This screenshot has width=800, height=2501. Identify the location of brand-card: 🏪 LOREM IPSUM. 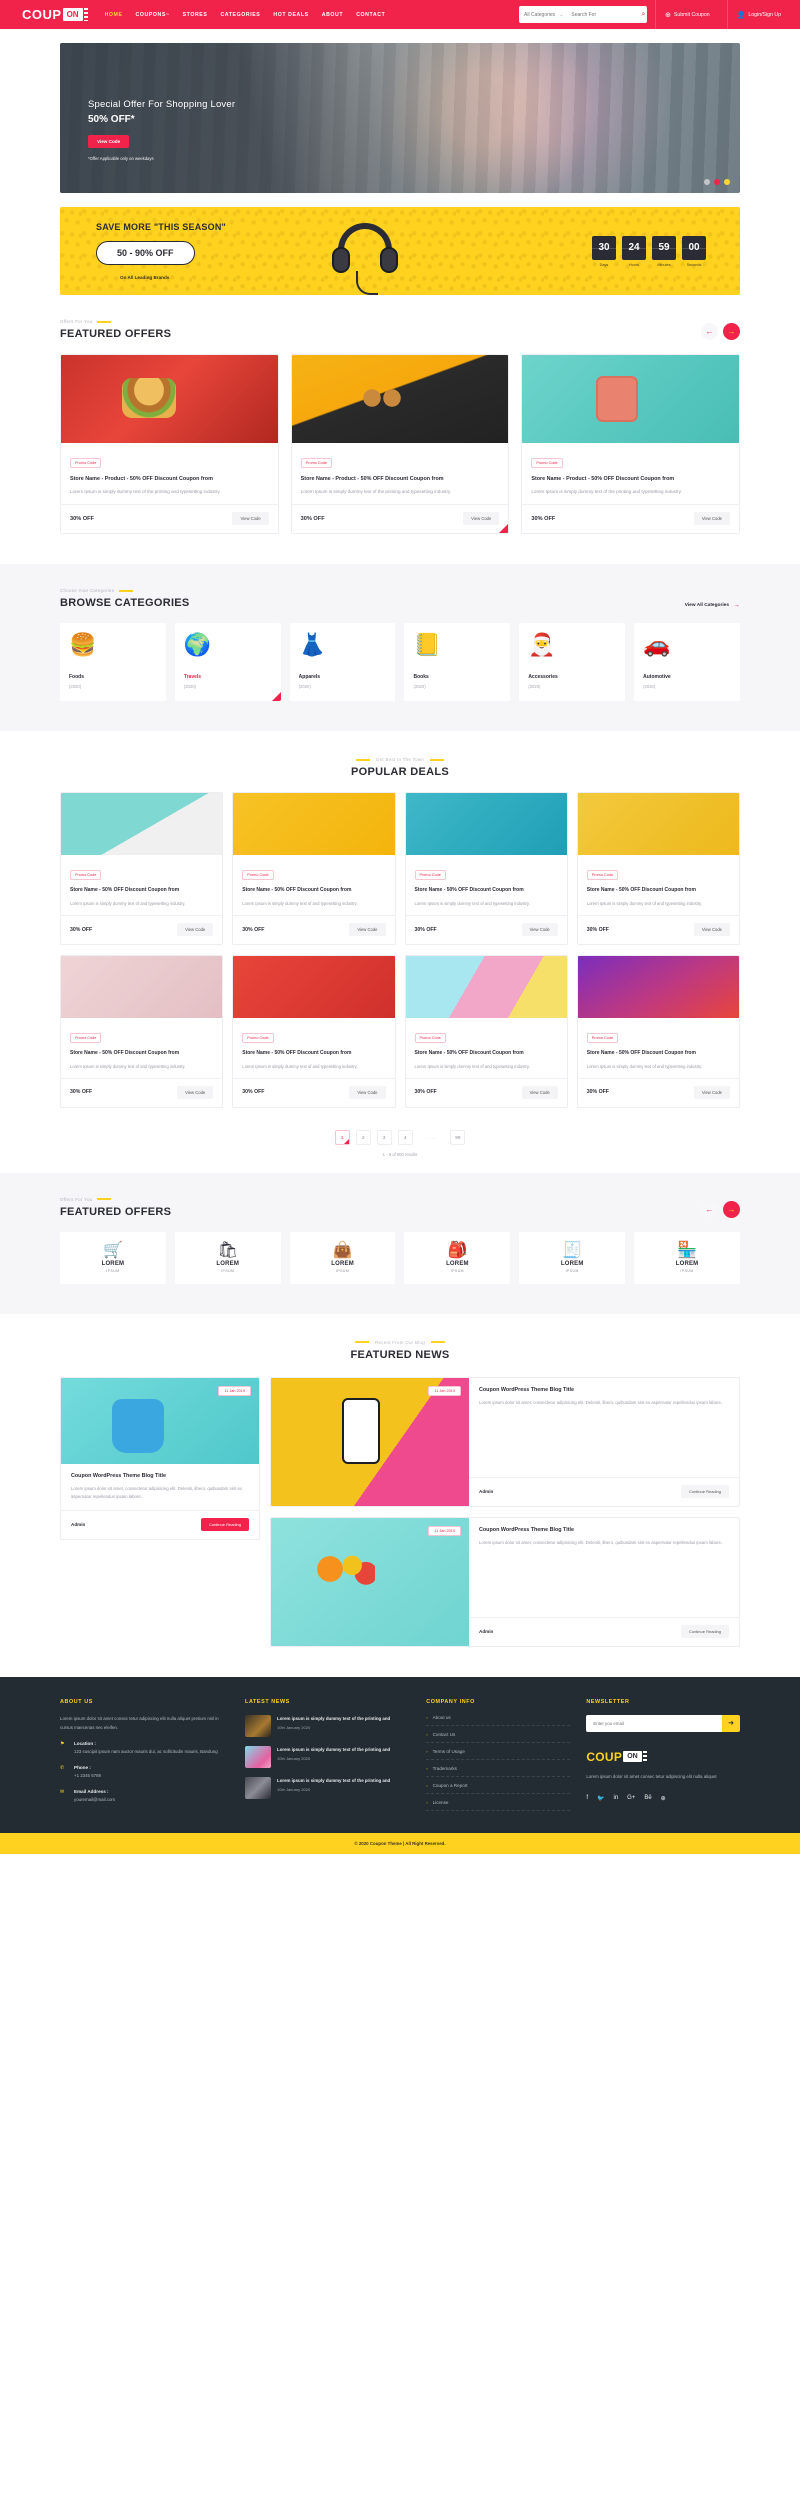
(687, 1257).